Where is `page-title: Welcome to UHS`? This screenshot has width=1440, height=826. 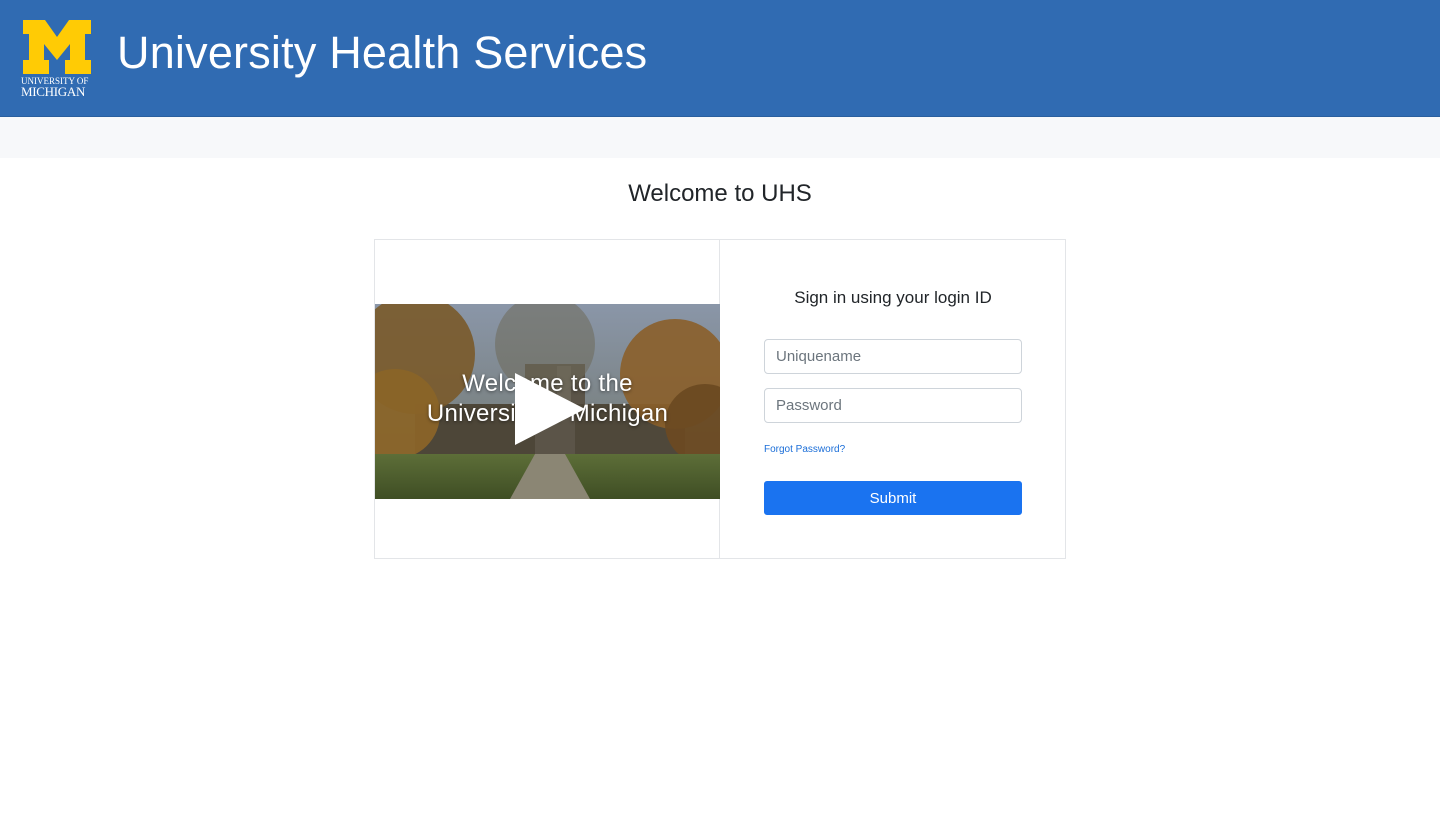 page-title: Welcome to UHS is located at coordinates (720, 193).